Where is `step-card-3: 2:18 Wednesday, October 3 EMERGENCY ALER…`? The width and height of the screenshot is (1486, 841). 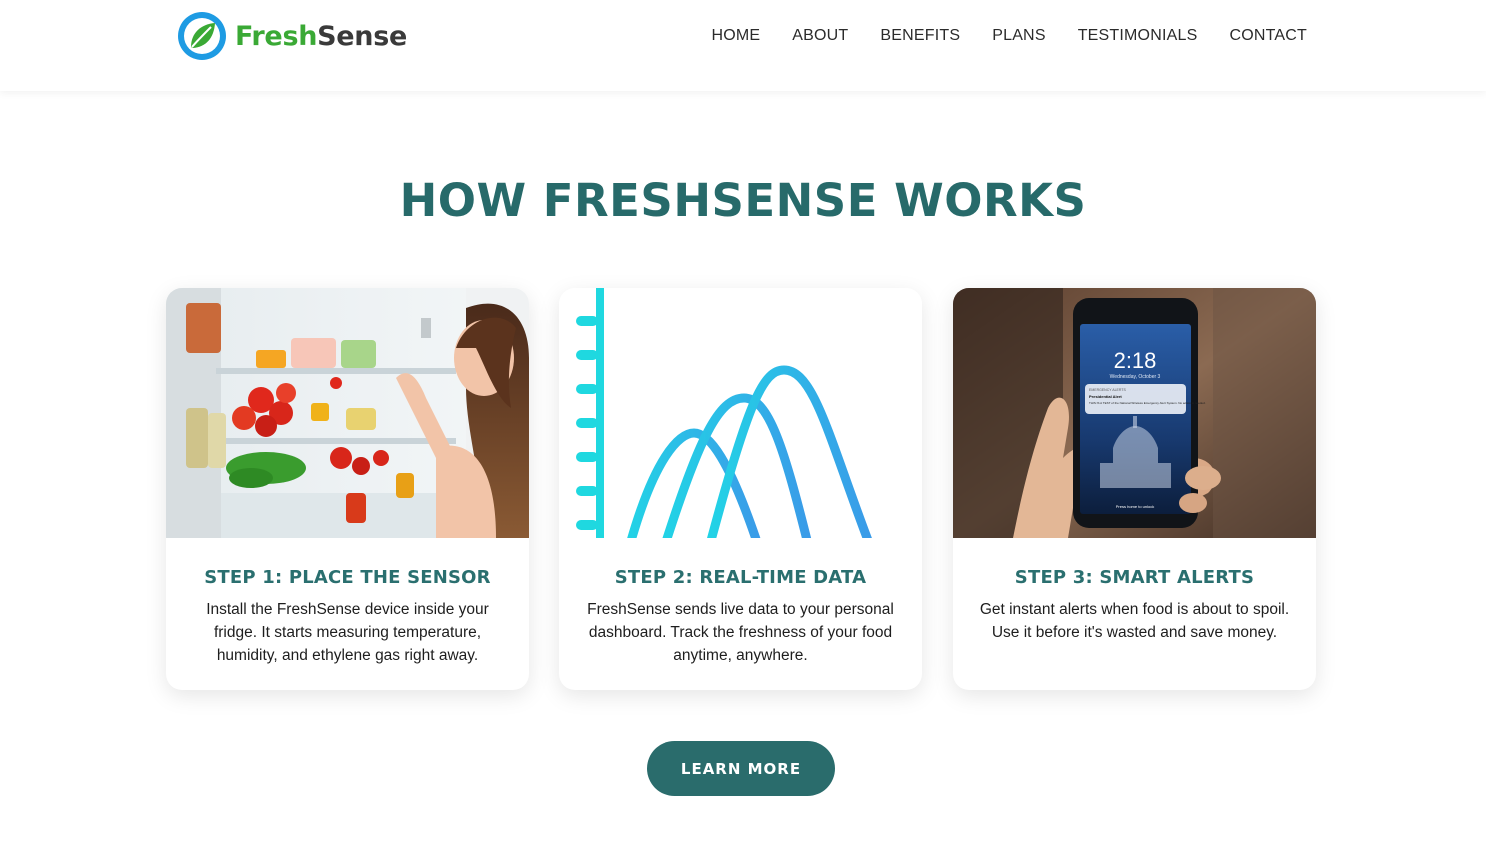 step-card-3: 2:18 Wednesday, October 3 EMERGENCY ALER… is located at coordinates (1134, 489).